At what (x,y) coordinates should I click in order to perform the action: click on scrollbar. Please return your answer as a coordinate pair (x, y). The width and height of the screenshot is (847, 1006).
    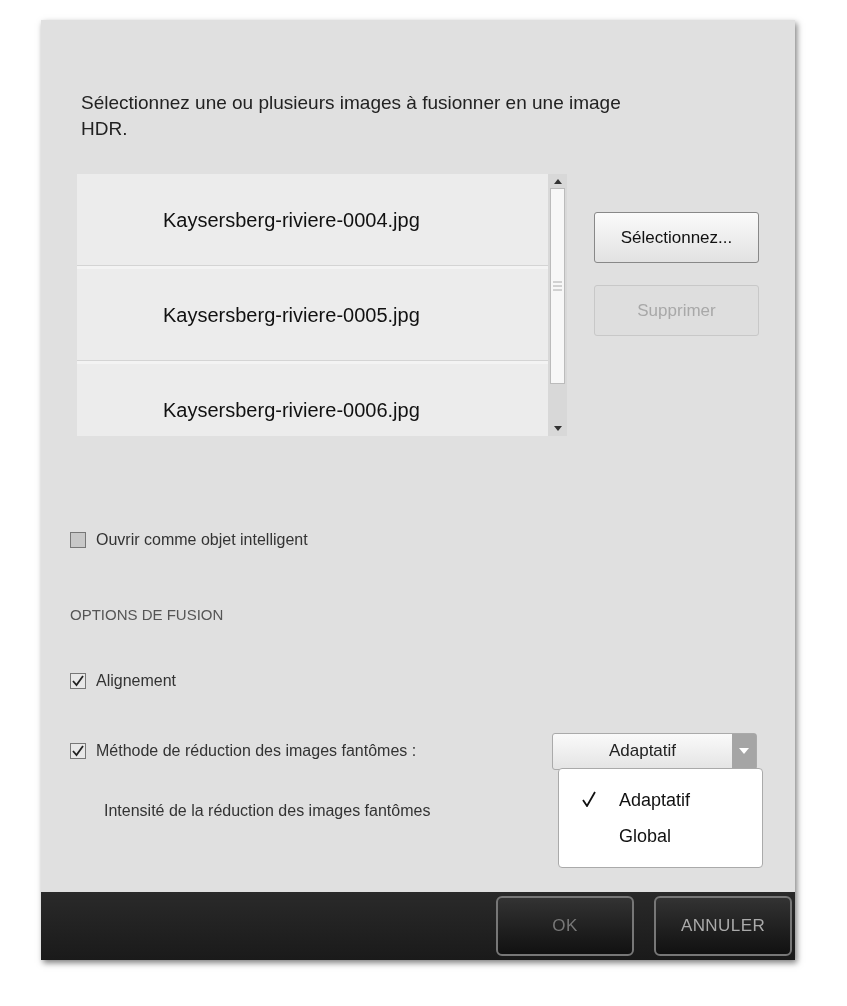
    Looking at the image, I should click on (557, 305).